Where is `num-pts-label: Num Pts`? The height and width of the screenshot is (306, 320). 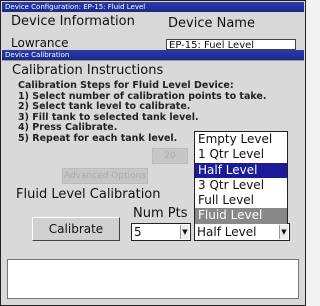 num-pts-label: Num Pts is located at coordinates (160, 213).